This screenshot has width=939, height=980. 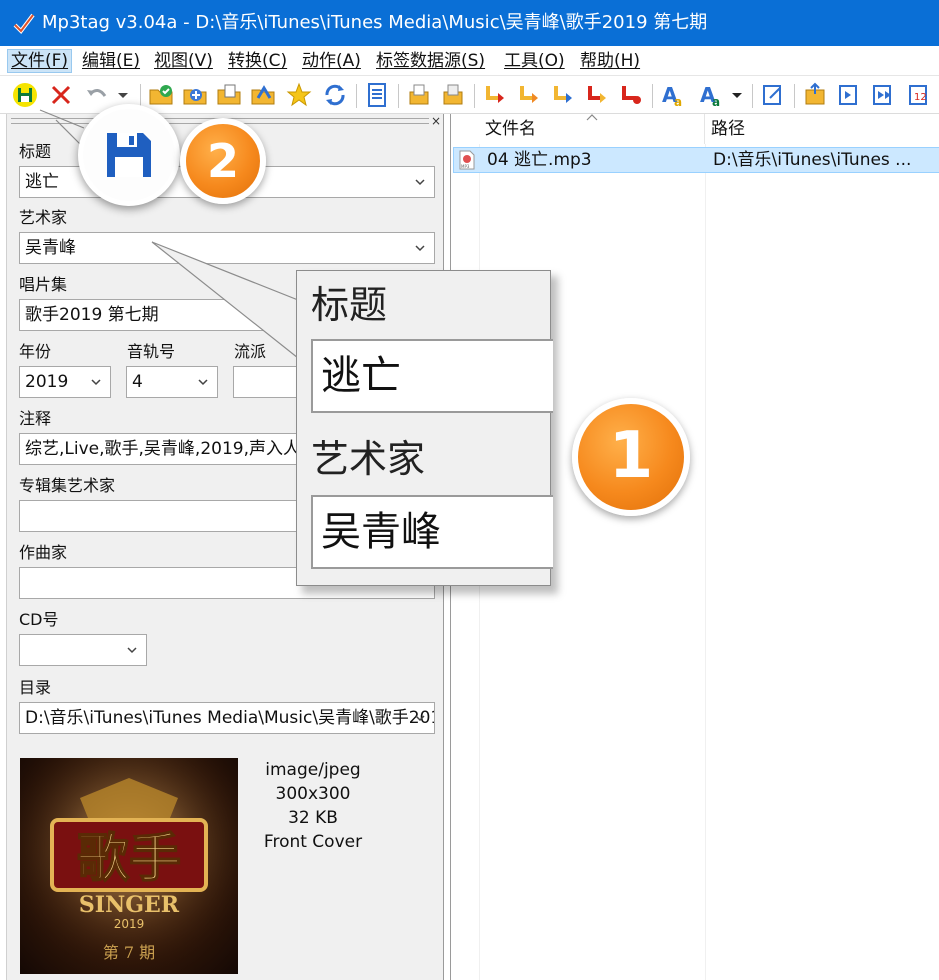 I want to click on add-dir-icon, so click(x=195, y=95).